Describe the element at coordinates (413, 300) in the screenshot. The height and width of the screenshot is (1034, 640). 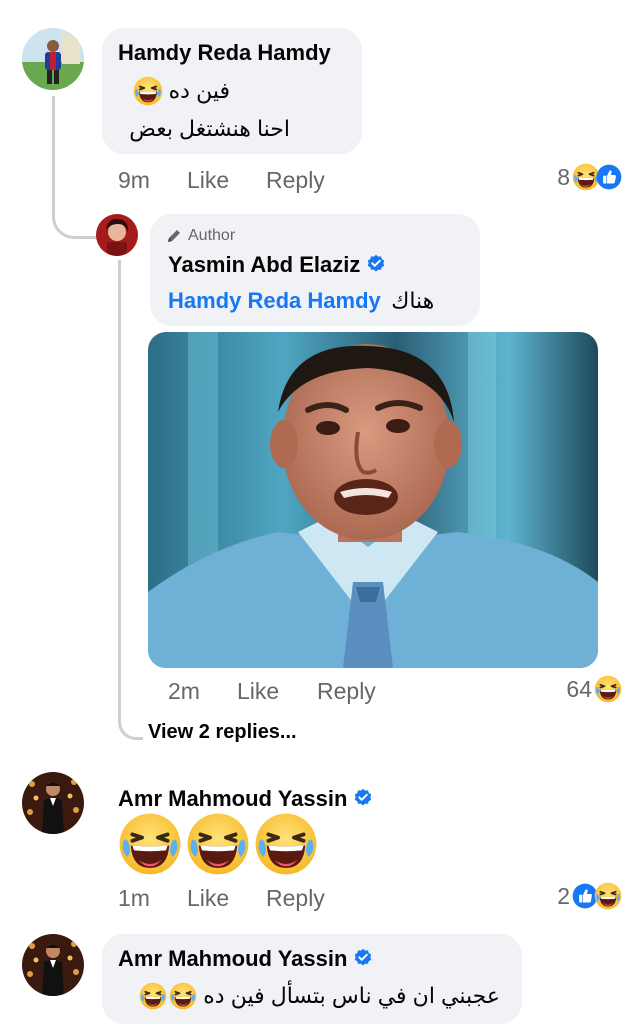
I see `comment-text: هناك` at that location.